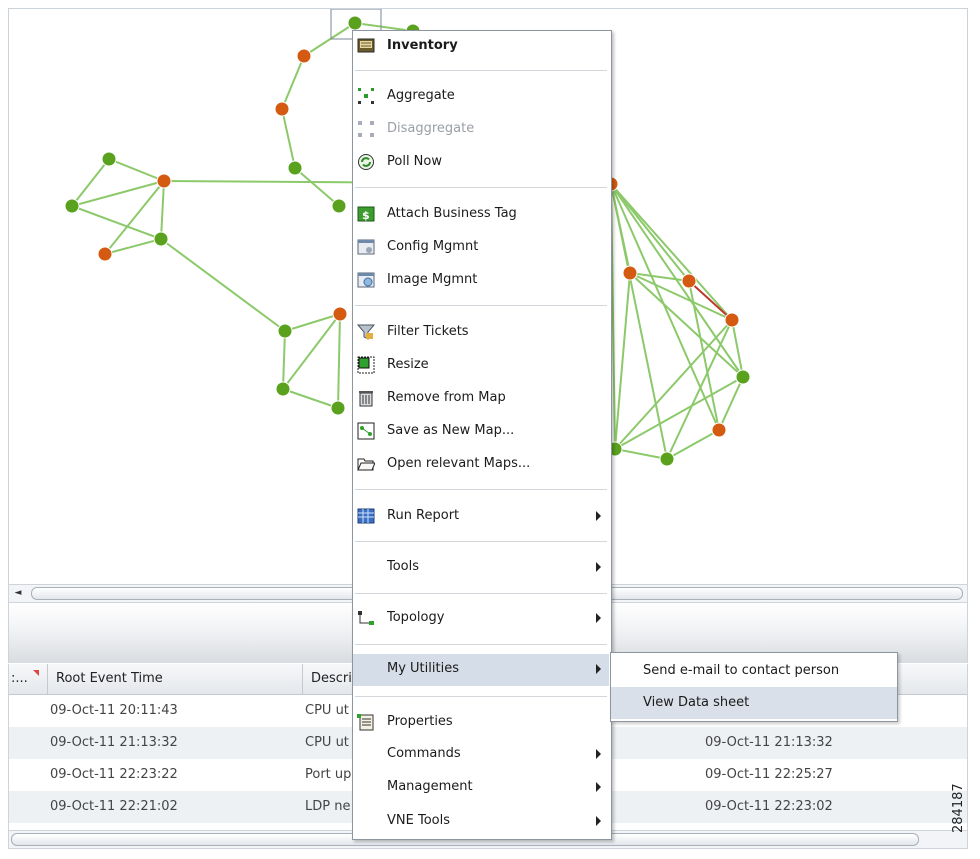 The image size is (980, 859). What do you see at coordinates (36, 673) in the screenshot?
I see `sort-indicator-icon` at bounding box center [36, 673].